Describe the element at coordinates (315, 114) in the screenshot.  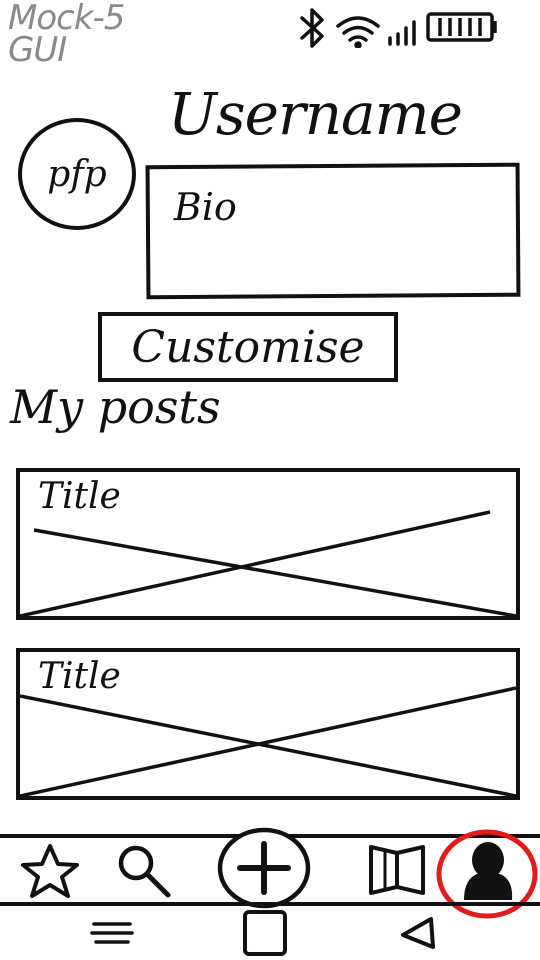
I see `username: Username` at that location.